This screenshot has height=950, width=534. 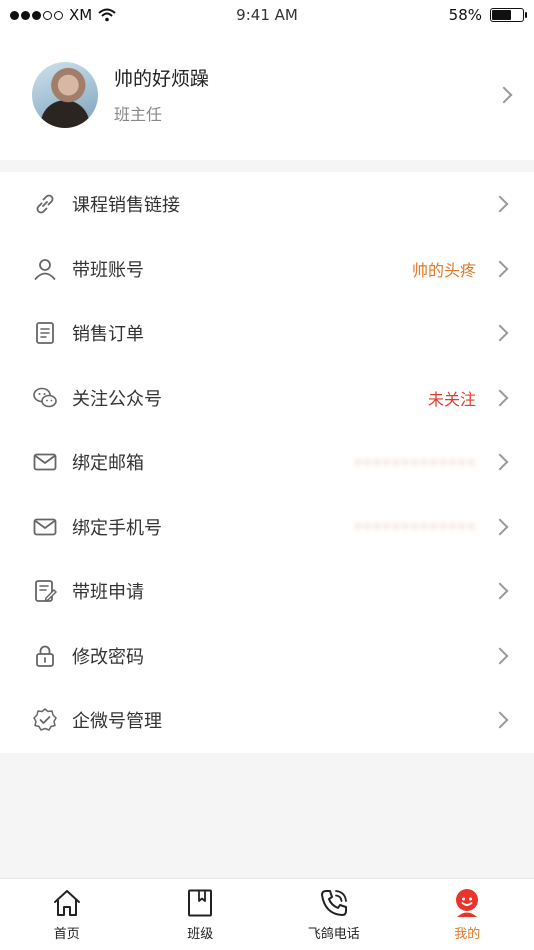 What do you see at coordinates (108, 657) in the screenshot?
I see `menu-item-label: 修改密码` at bounding box center [108, 657].